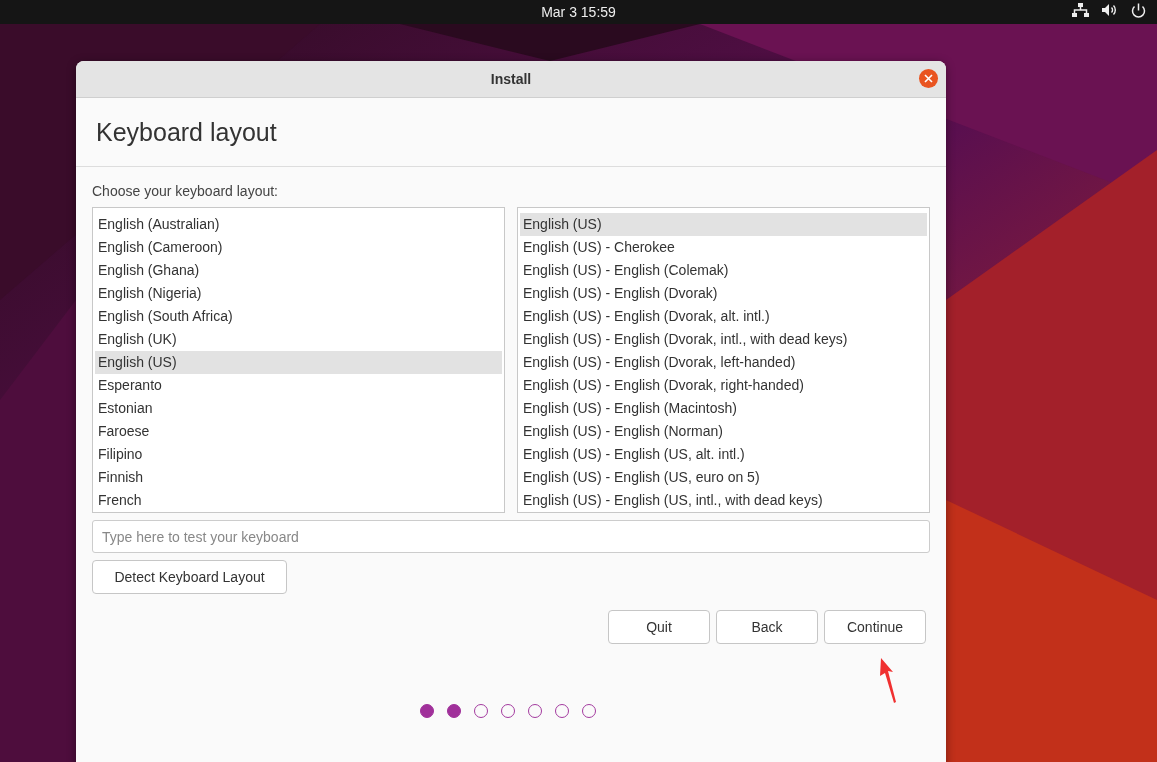  What do you see at coordinates (723, 247) in the screenshot?
I see `list-item: English (US) - Cherokee` at bounding box center [723, 247].